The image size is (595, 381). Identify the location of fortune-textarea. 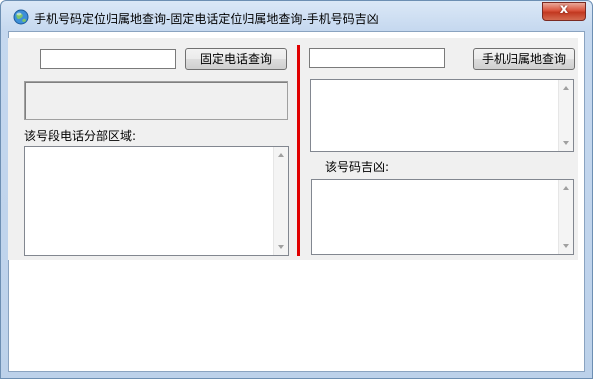
(442, 217).